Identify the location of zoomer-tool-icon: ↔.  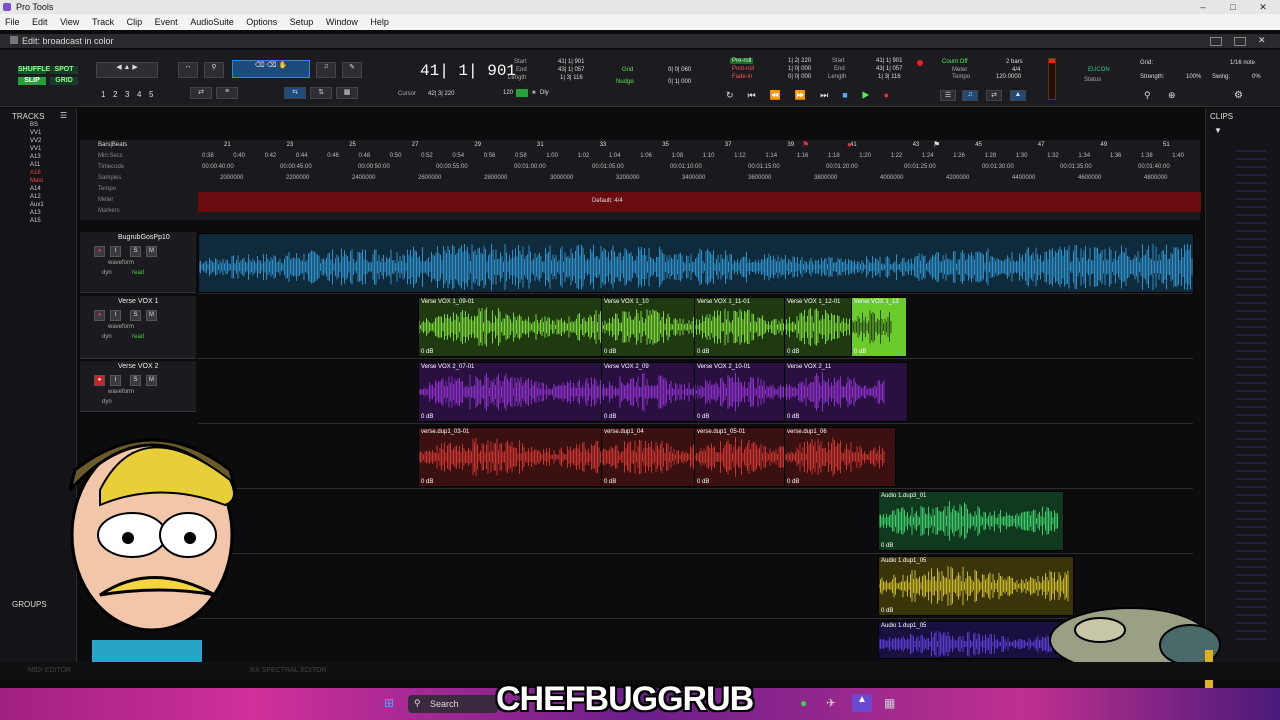
(188, 70).